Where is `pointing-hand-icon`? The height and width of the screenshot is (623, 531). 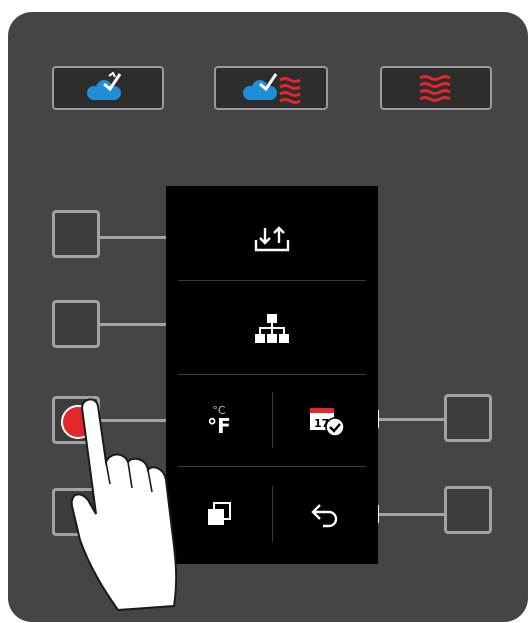
pointing-hand-icon is located at coordinates (124, 505).